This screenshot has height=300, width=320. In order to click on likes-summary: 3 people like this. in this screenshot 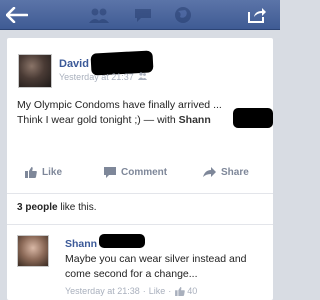, I will do `click(56, 207)`.